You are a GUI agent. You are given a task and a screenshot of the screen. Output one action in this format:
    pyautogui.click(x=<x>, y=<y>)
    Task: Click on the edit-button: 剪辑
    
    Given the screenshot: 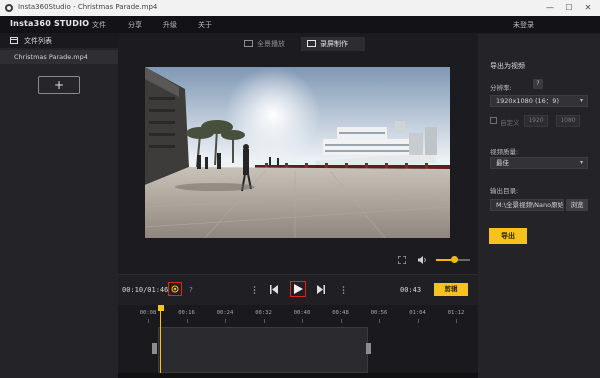 What is the action you would take?
    pyautogui.click(x=451, y=289)
    